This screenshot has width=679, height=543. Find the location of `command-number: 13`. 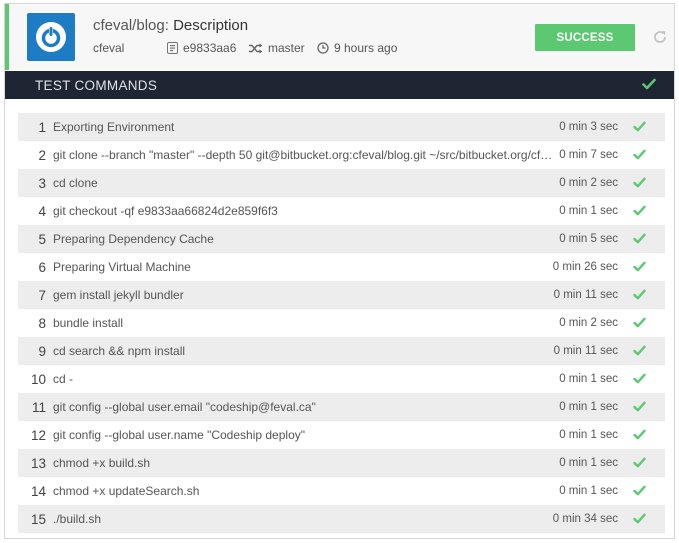

command-number: 13 is located at coordinates (38, 463).